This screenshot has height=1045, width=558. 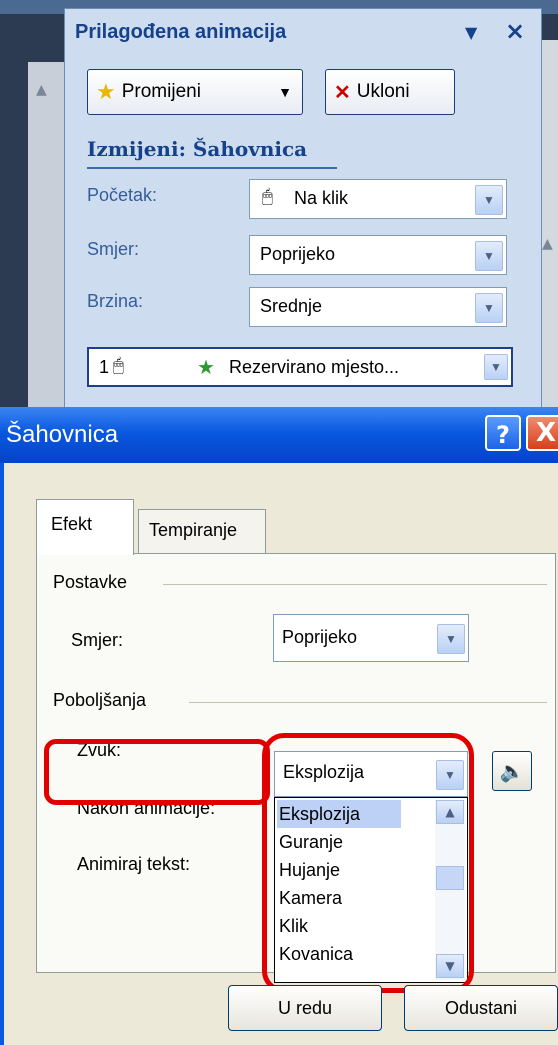 What do you see at coordinates (371, 638) in the screenshot?
I see `dialog-direction-dropdown: Poprijeko ▼` at bounding box center [371, 638].